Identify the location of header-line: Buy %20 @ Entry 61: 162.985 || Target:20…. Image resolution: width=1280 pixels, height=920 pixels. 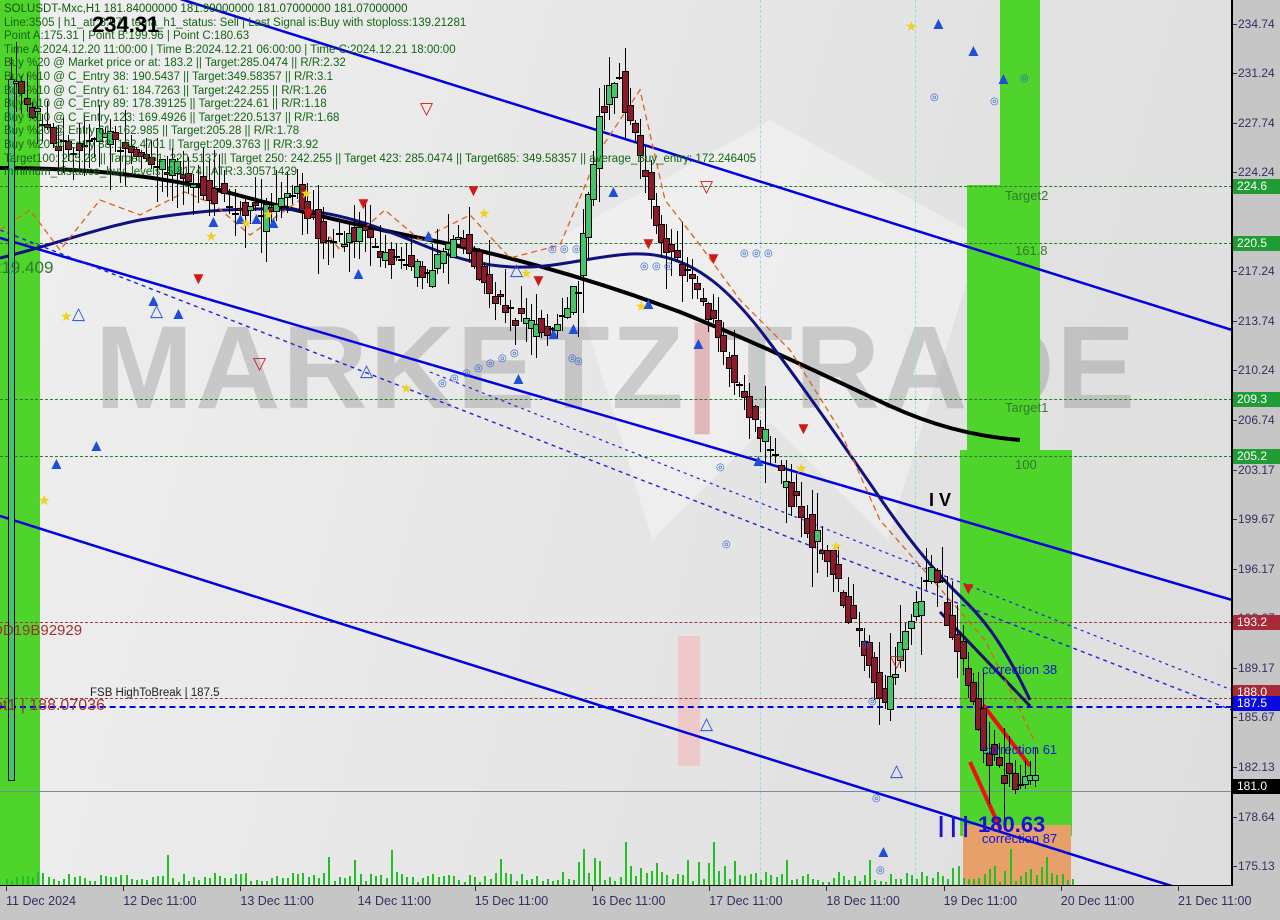
(152, 131).